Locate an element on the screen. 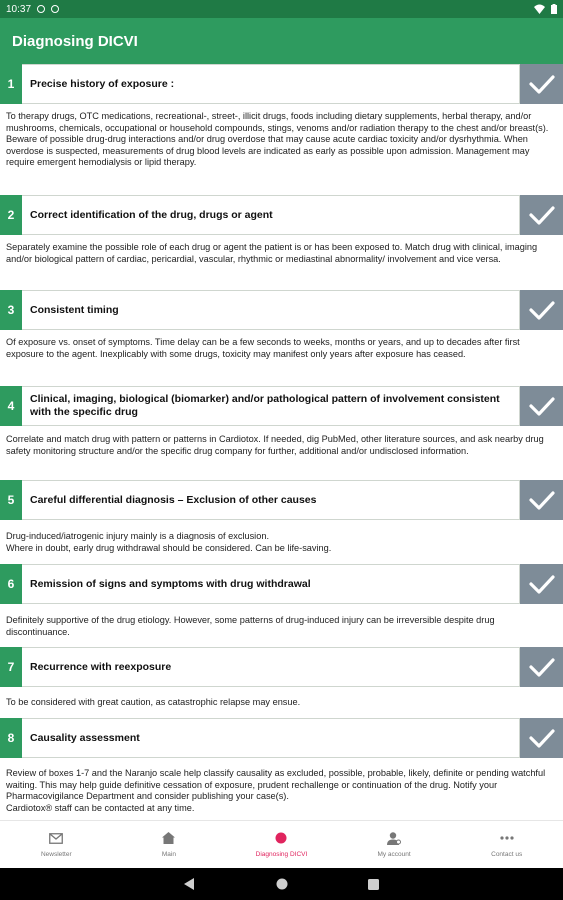 Image resolution: width=563 pixels, height=900 pixels. nav-newsletter: Newsletter is located at coordinates (56, 844).